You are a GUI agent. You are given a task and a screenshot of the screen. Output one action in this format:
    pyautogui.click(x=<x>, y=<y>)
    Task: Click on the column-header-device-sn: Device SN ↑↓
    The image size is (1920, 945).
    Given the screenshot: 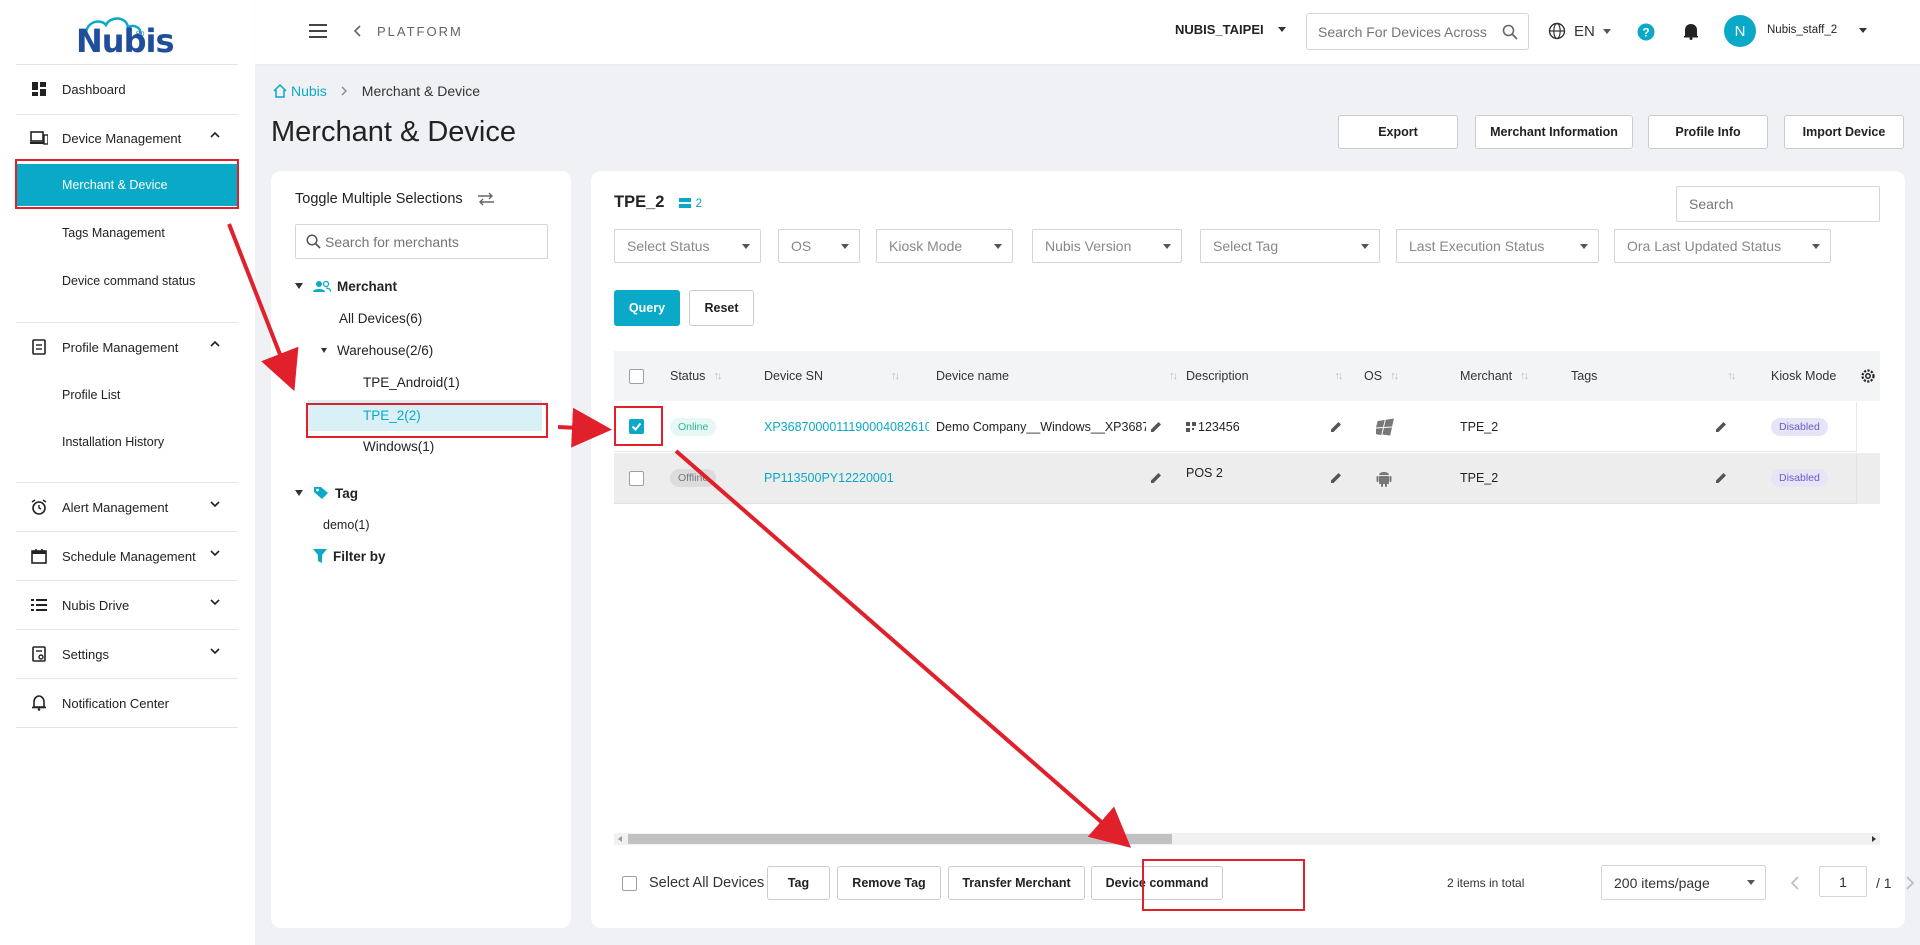 What is the action you would take?
    pyautogui.click(x=832, y=376)
    